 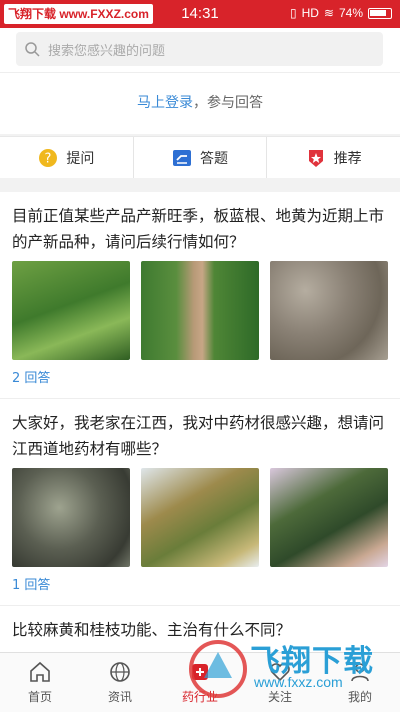 I want to click on search-area: 搜索您感兴趣的问题, so click(x=200, y=50).